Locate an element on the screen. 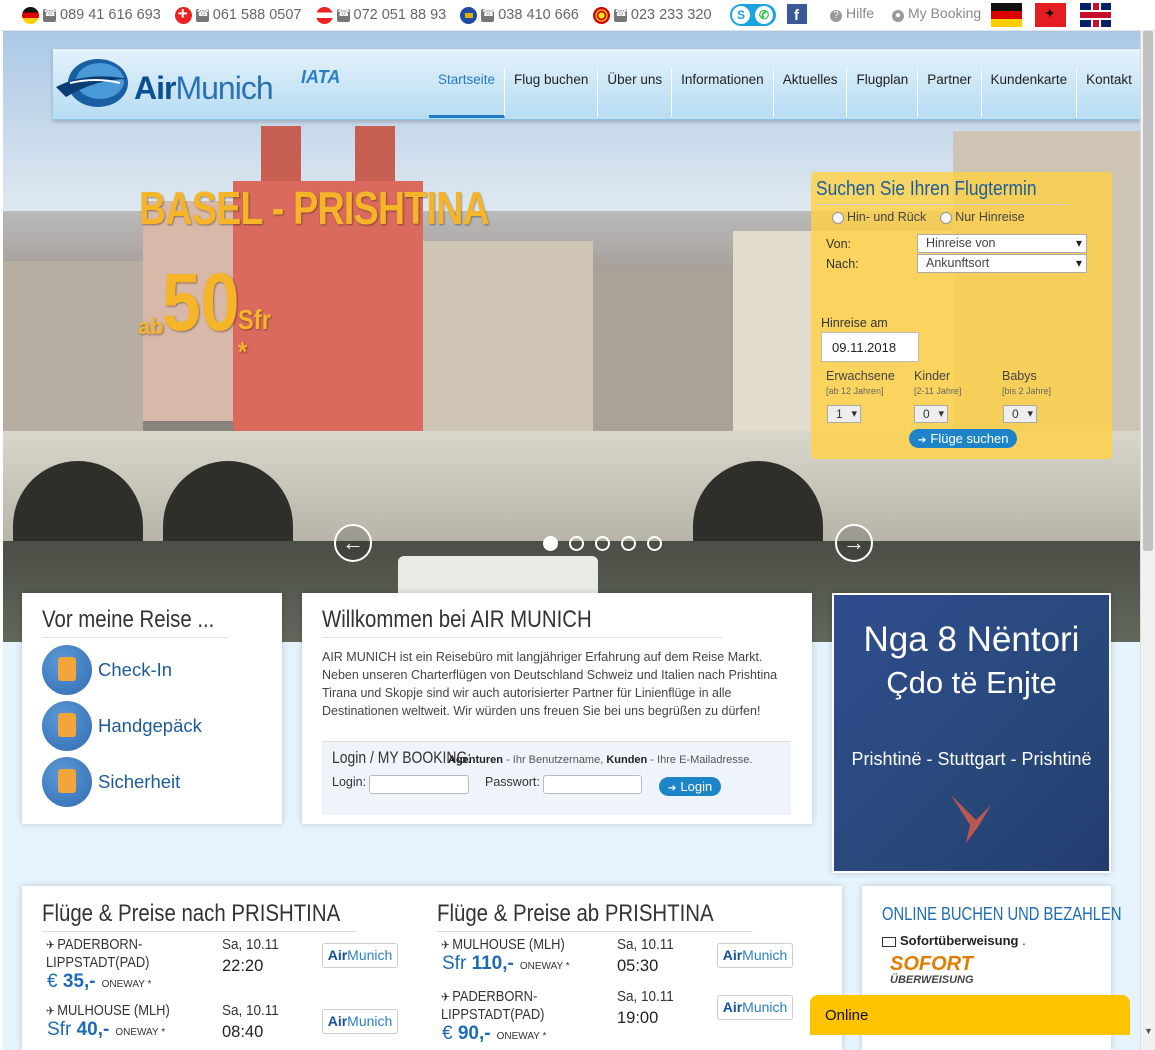 The height and width of the screenshot is (1050, 1155). password-label: Passwort: is located at coordinates (512, 782).